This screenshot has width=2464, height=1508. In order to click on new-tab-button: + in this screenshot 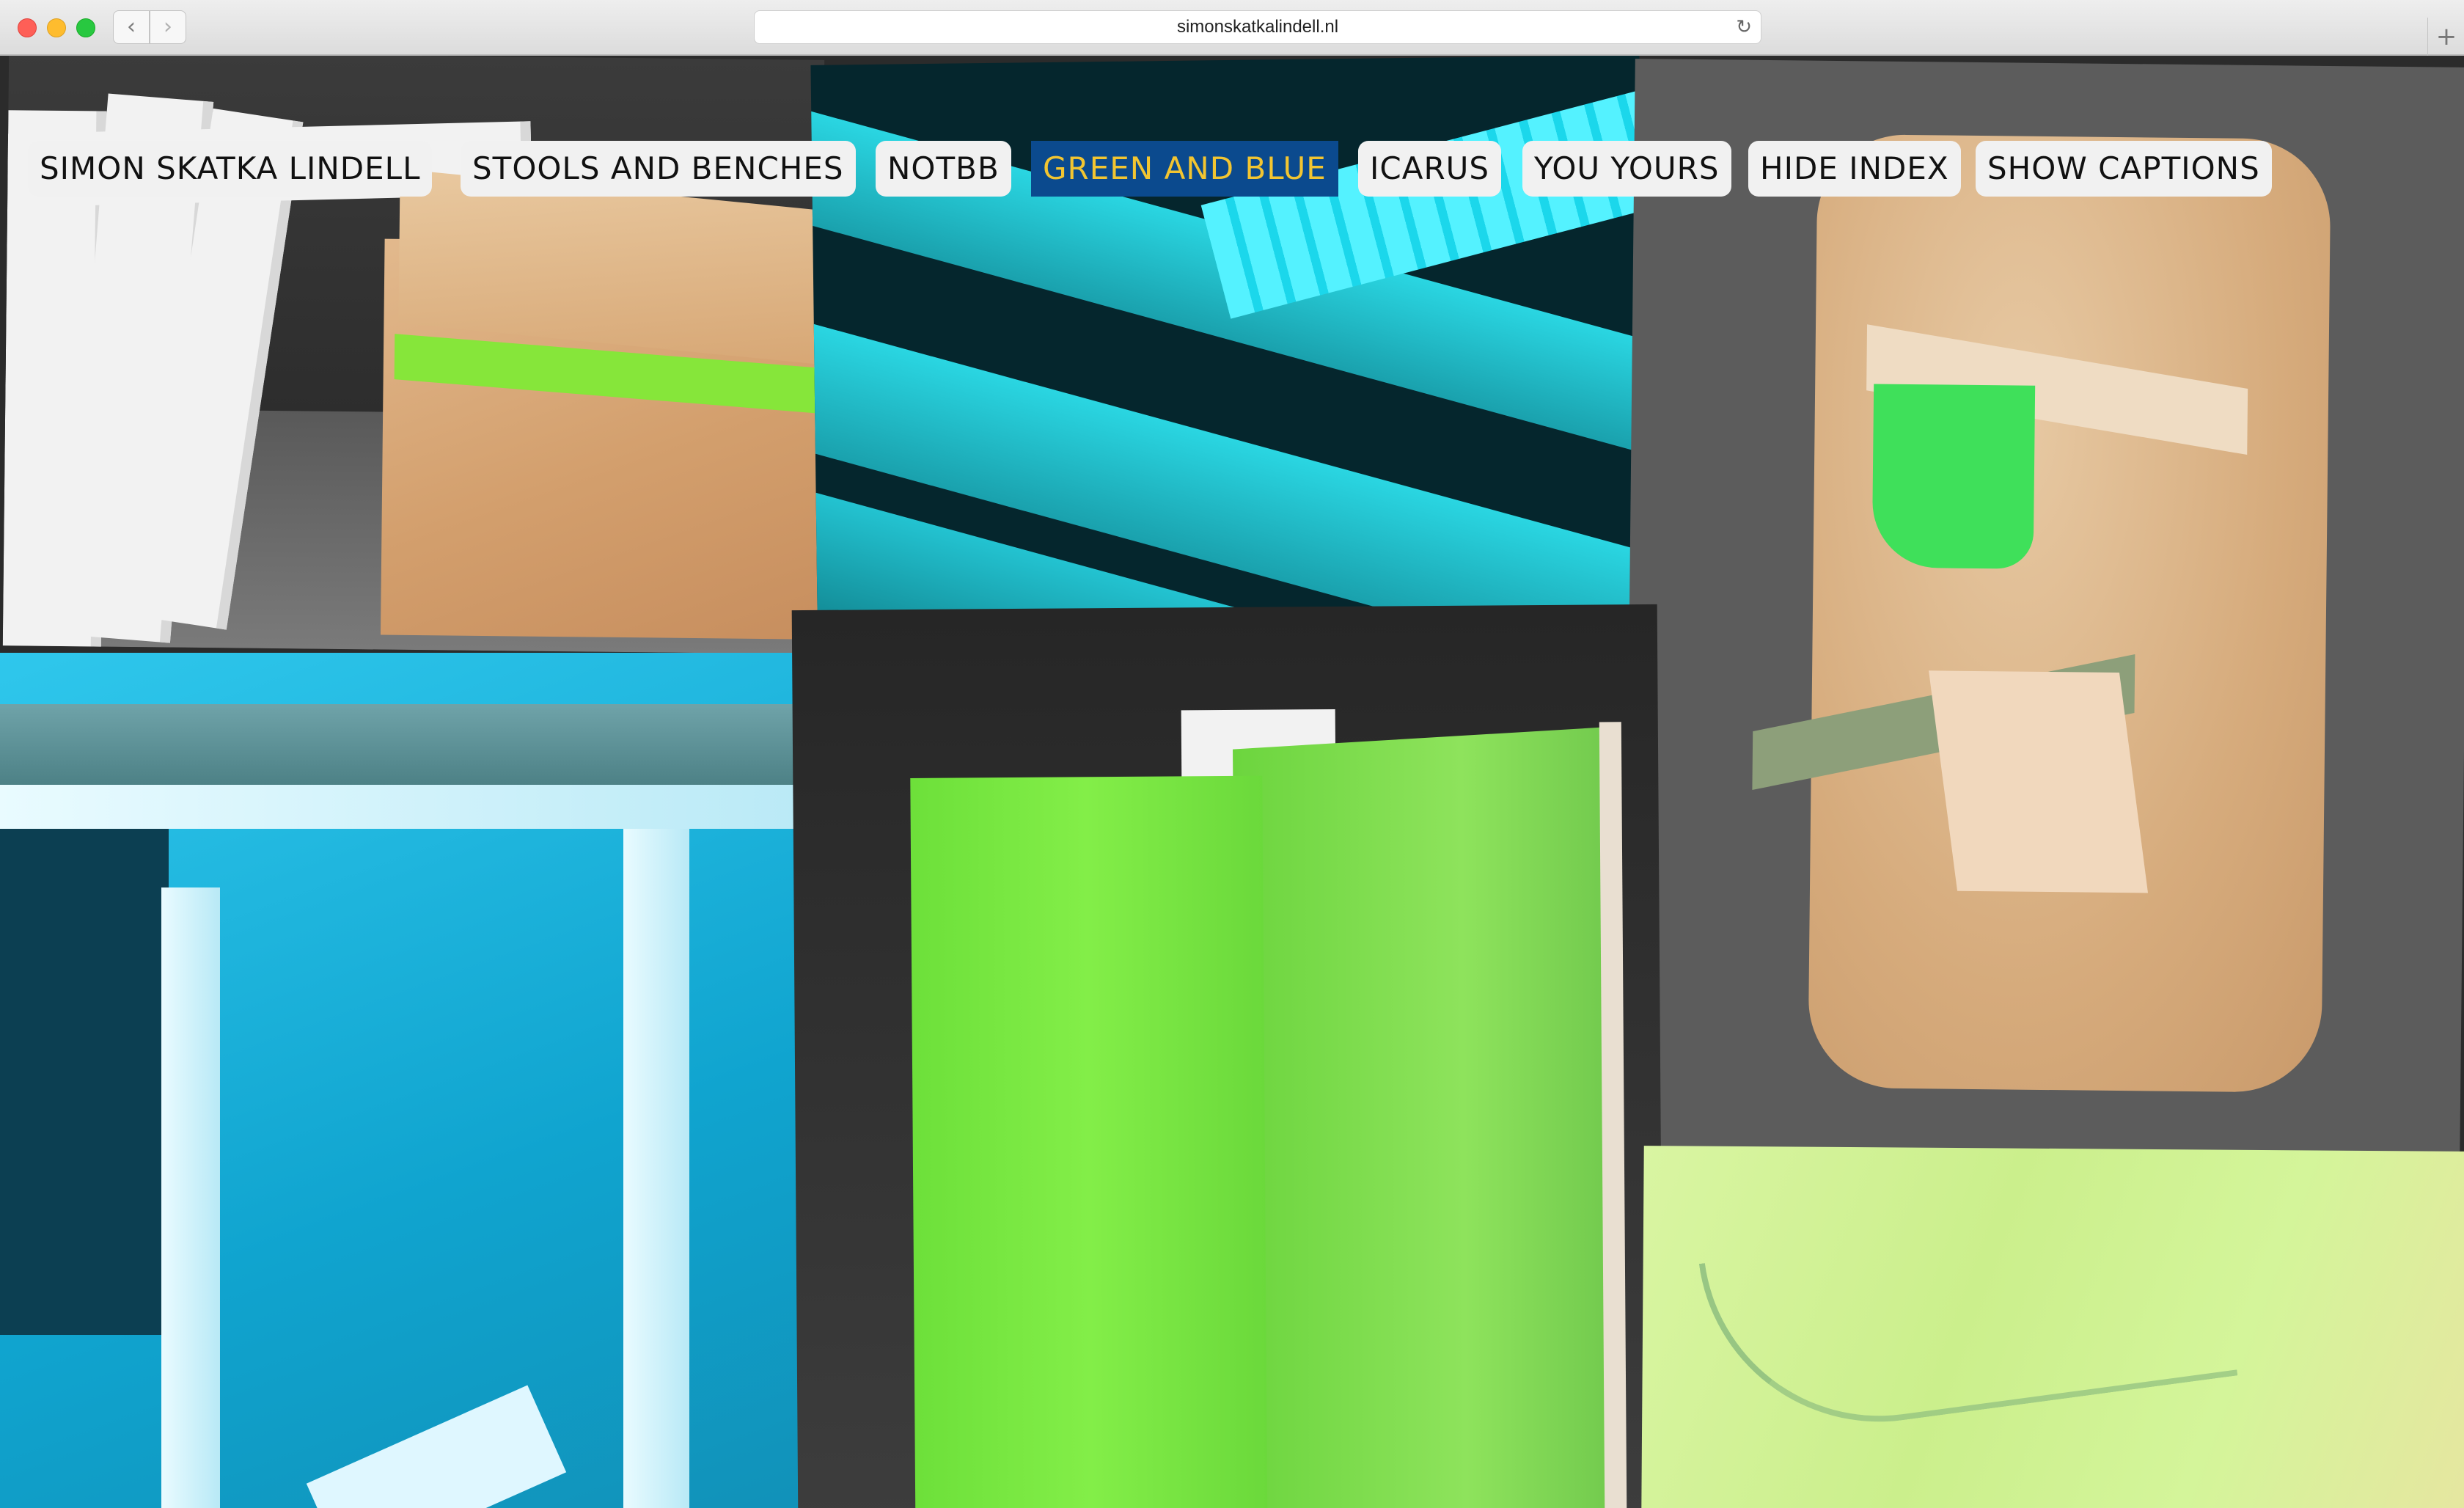, I will do `click(2445, 37)`.